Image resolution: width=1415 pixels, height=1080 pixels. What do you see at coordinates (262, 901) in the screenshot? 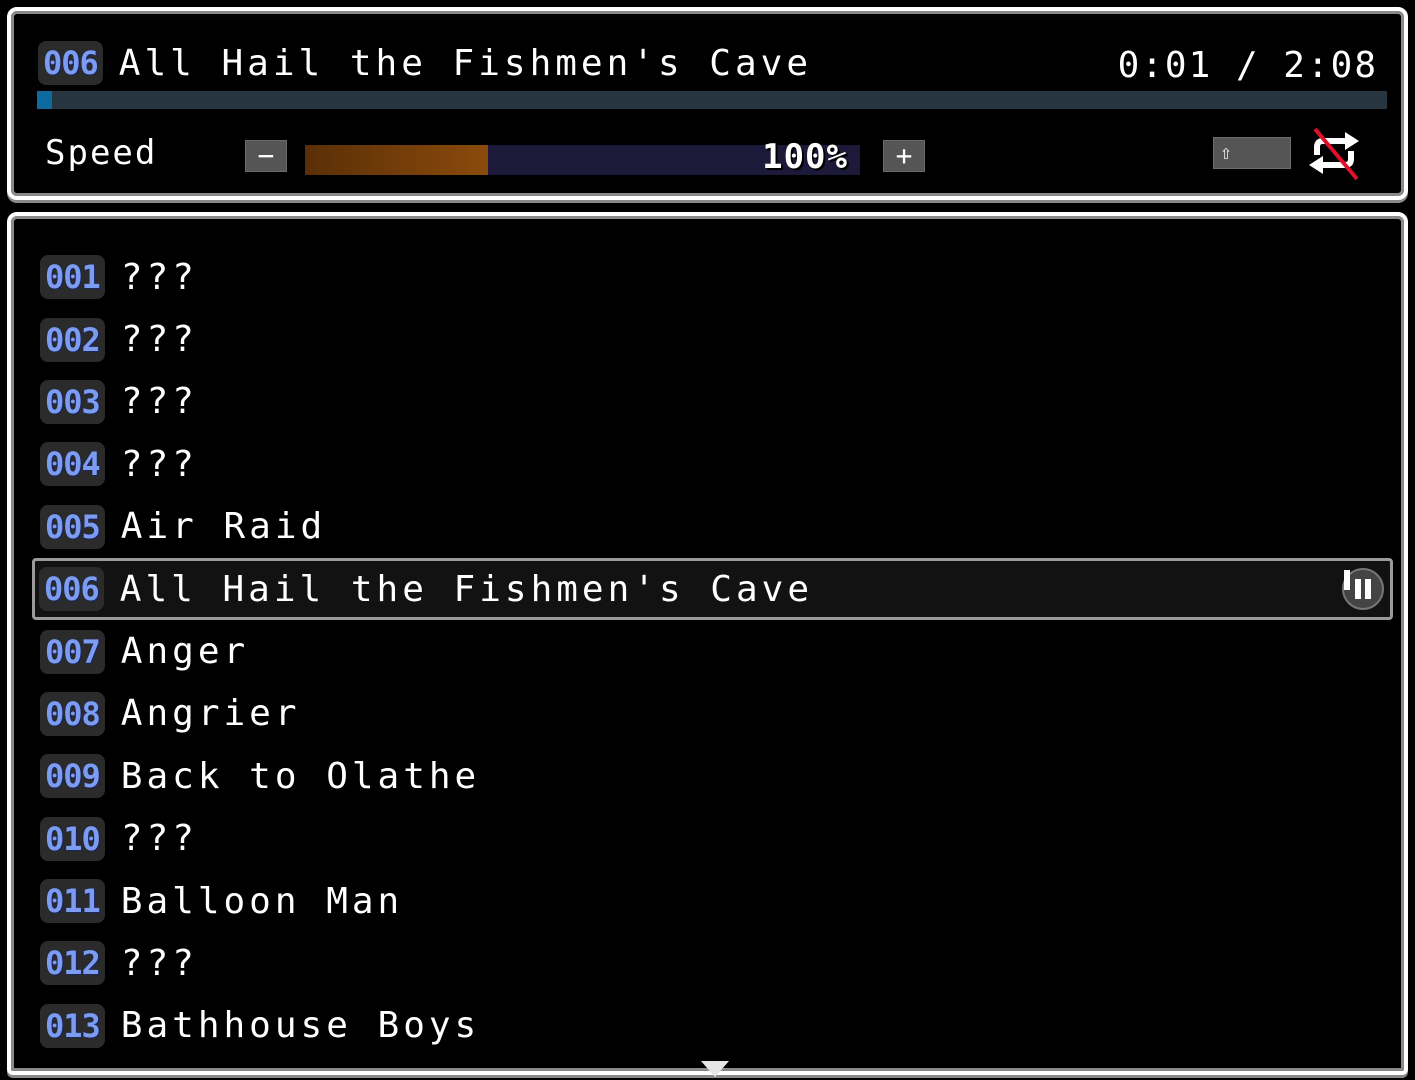
I see `track-title: Balloon Man` at bounding box center [262, 901].